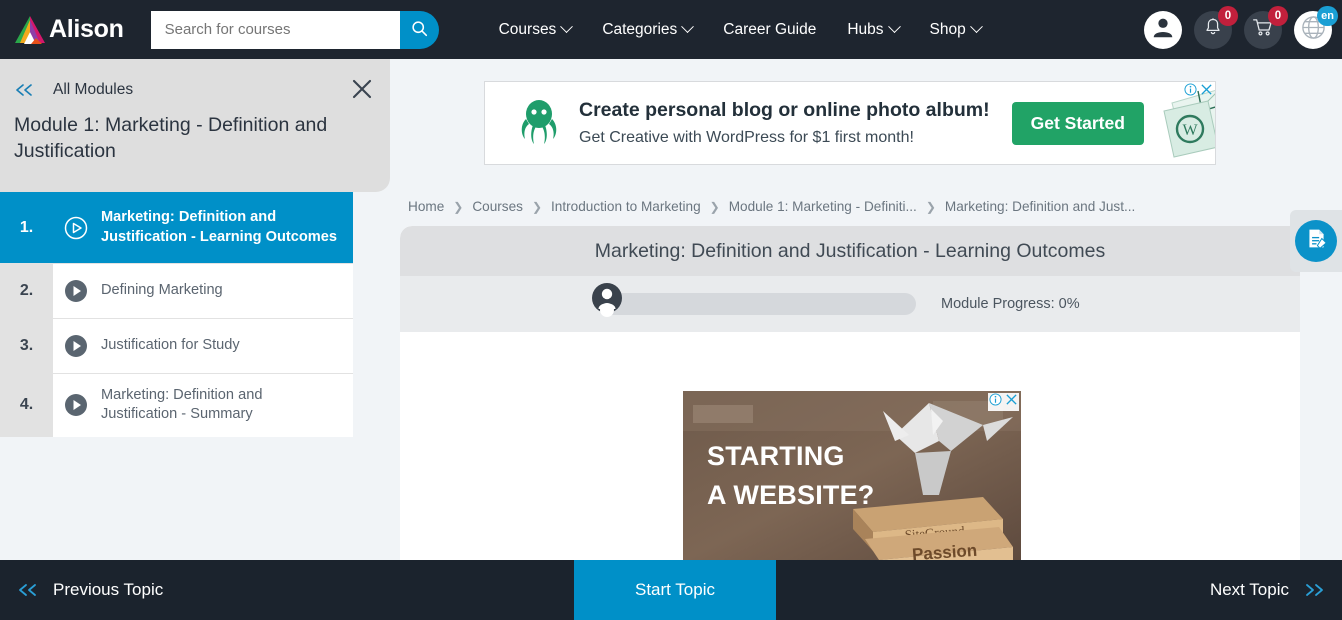  I want to click on top-navigation-bar: Alison Courses Categories, so click(671, 29).